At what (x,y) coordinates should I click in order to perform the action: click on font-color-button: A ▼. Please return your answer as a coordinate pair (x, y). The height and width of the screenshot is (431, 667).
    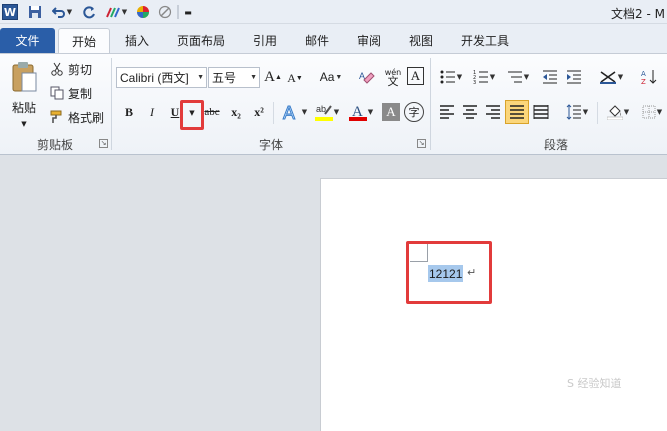
    Looking at the image, I should click on (361, 112).